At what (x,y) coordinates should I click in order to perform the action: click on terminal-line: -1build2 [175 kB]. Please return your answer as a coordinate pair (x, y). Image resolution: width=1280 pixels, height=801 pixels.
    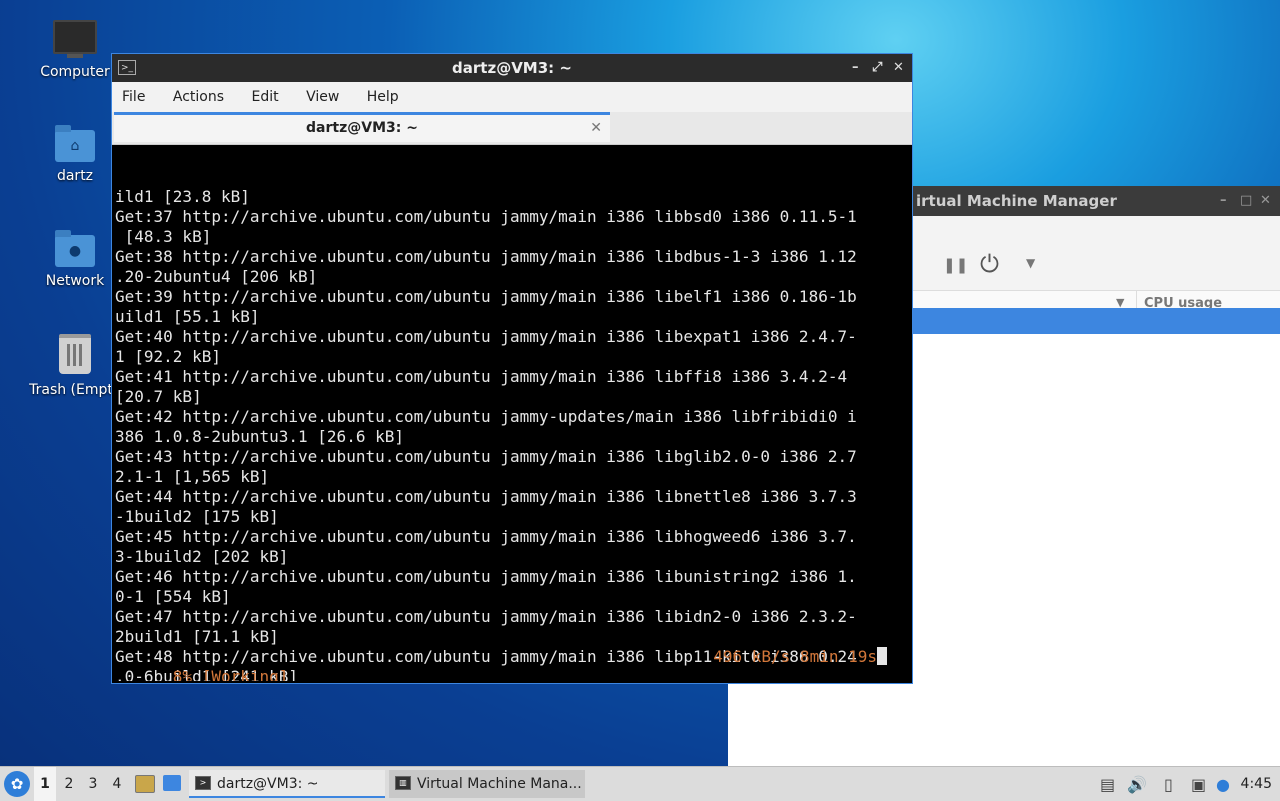
    Looking at the image, I should click on (197, 516).